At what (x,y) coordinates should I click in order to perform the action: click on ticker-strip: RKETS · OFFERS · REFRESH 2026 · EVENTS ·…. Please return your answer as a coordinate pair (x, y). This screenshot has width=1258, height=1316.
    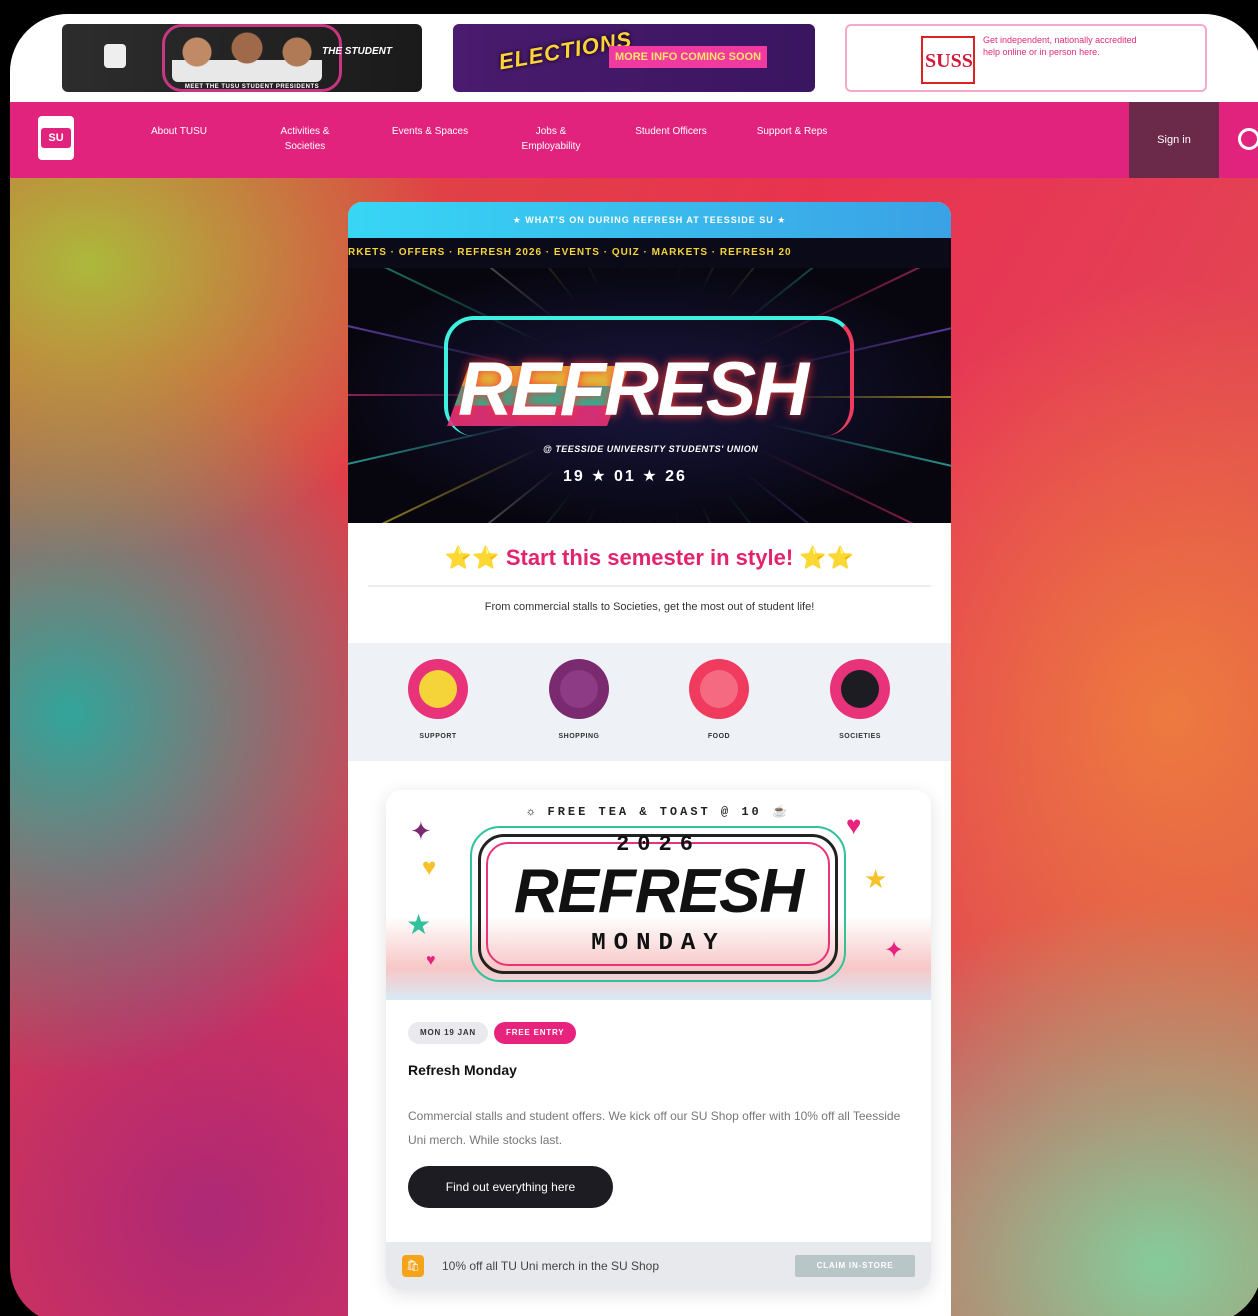
    Looking at the image, I should click on (649, 253).